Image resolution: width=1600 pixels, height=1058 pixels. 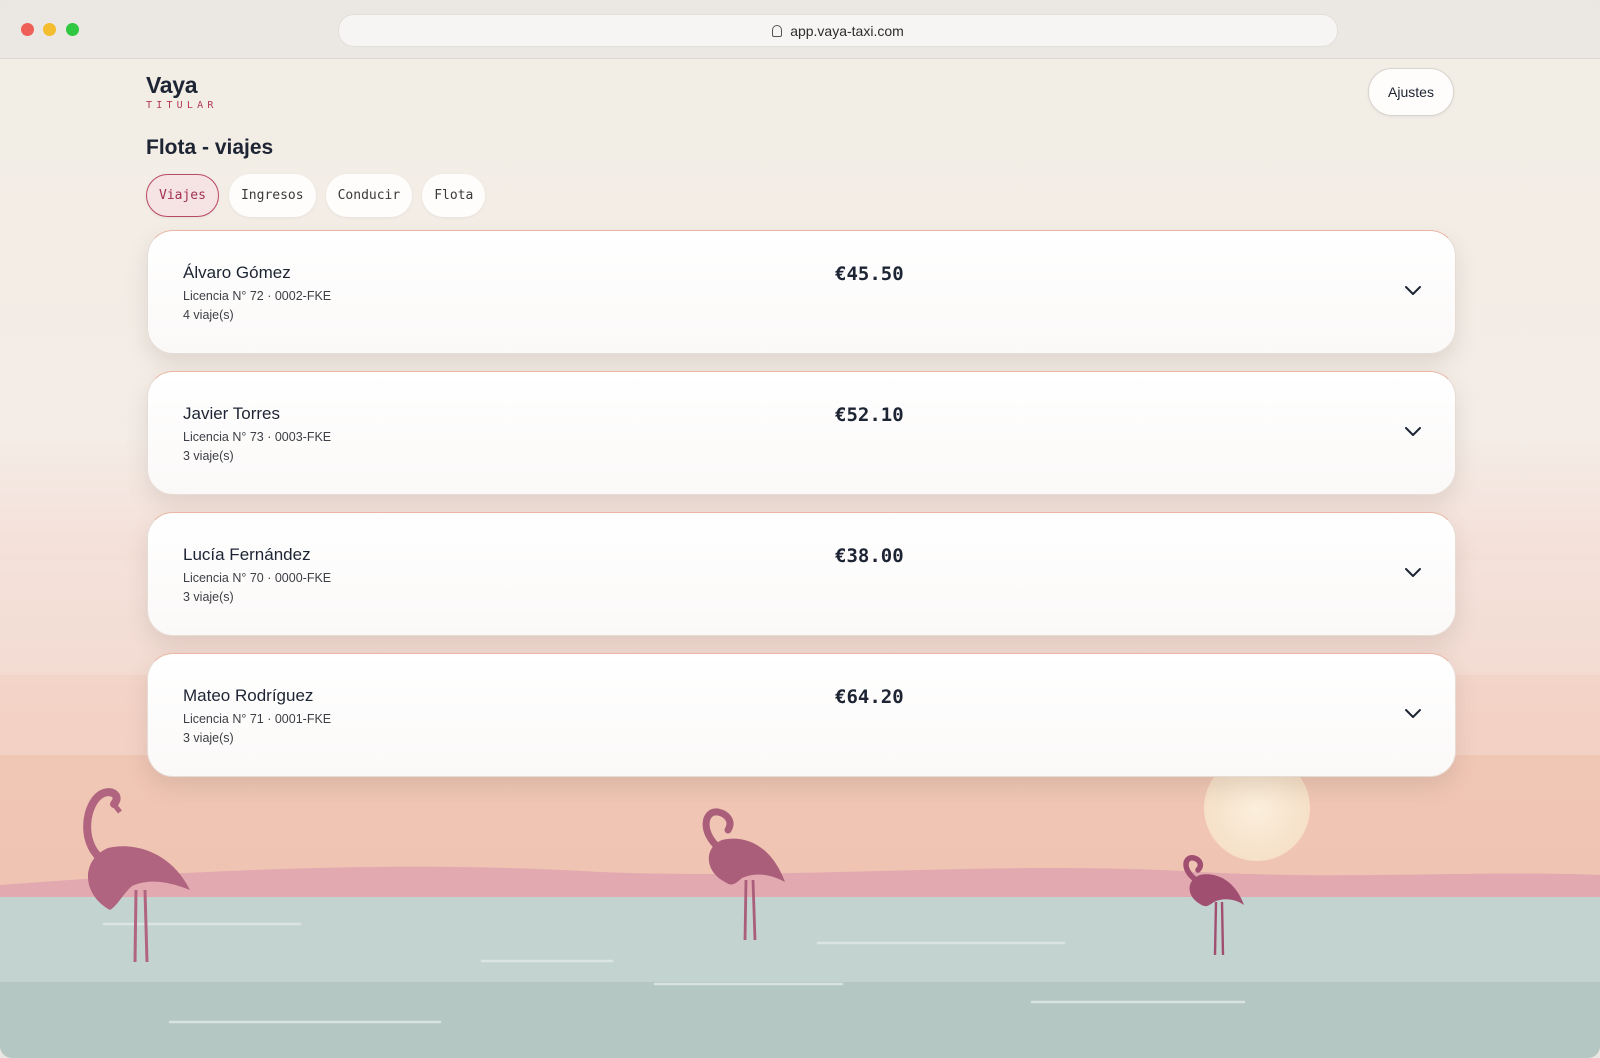 What do you see at coordinates (49, 29) in the screenshot?
I see `minimize-window-button` at bounding box center [49, 29].